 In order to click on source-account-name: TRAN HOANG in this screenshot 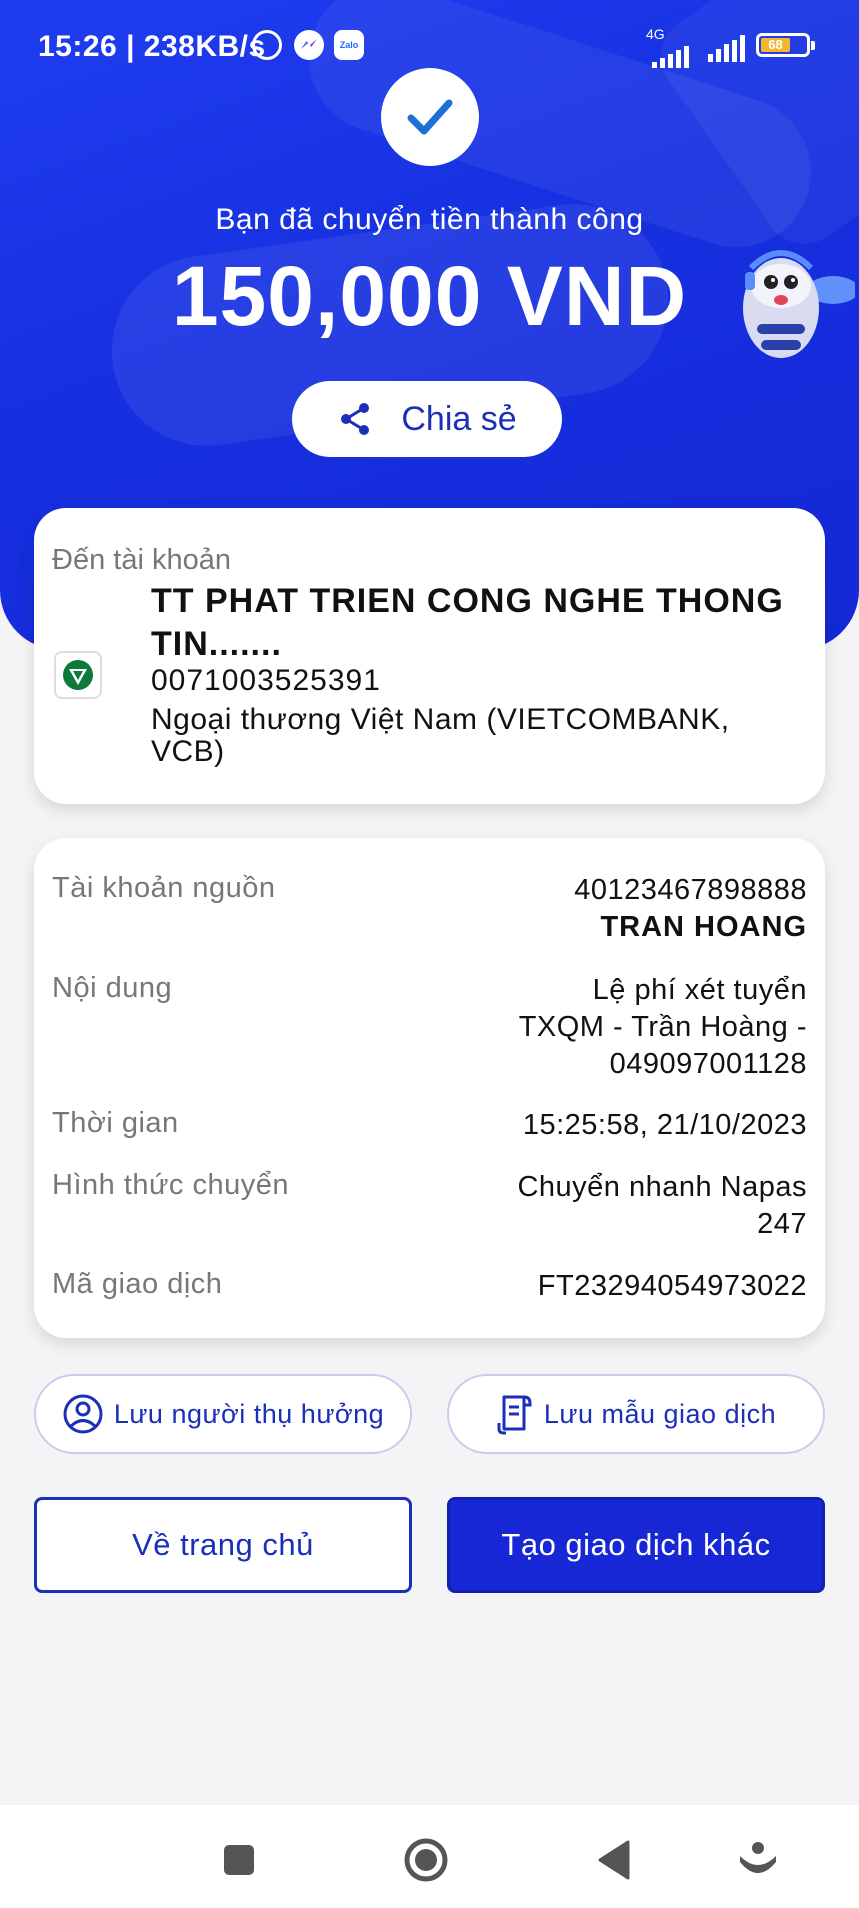, I will do `click(703, 927)`.